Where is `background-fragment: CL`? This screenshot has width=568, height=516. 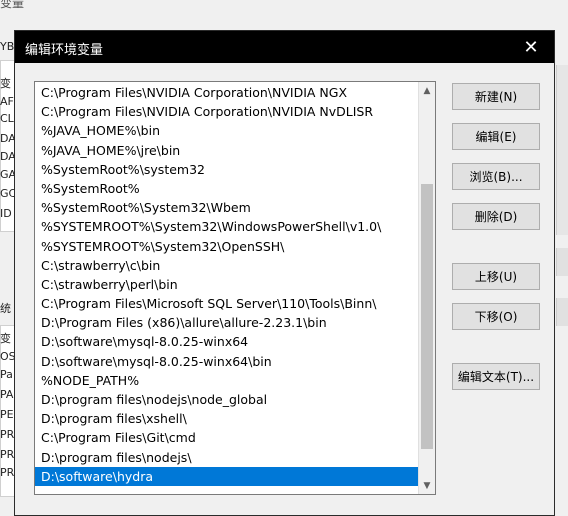 background-fragment: CL is located at coordinates (7, 118).